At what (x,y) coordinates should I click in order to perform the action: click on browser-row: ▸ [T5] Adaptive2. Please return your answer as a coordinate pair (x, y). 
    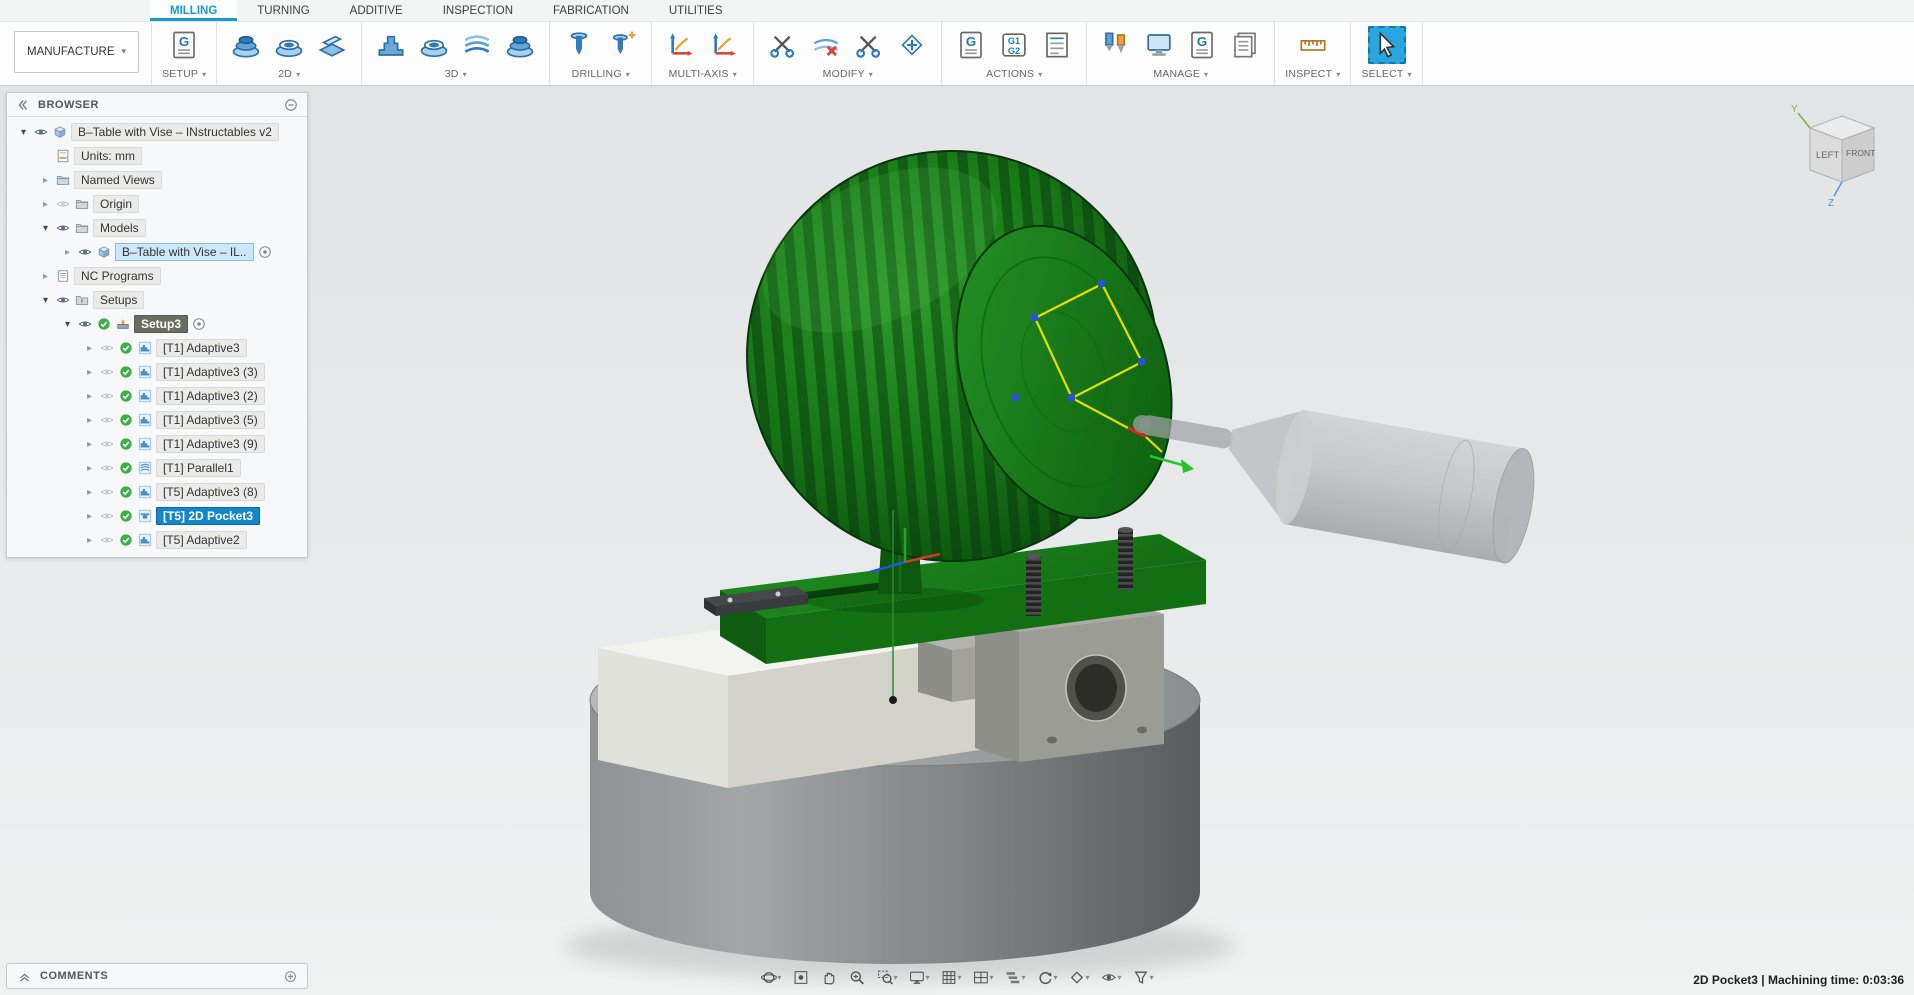
    Looking at the image, I should click on (157, 540).